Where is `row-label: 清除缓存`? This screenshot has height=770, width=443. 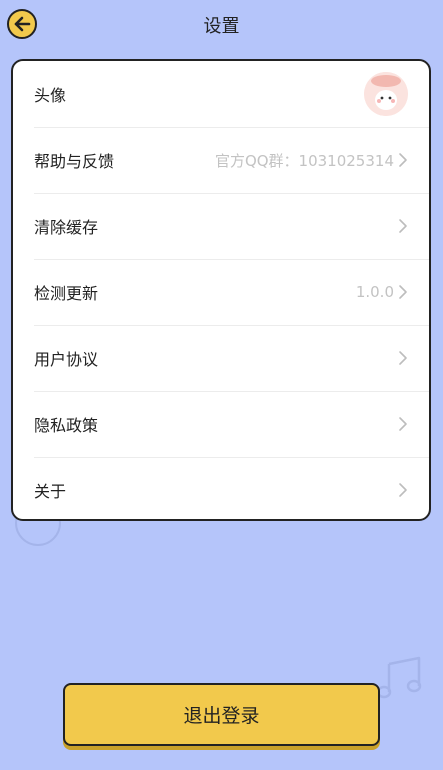
row-label: 清除缓存 is located at coordinates (66, 227).